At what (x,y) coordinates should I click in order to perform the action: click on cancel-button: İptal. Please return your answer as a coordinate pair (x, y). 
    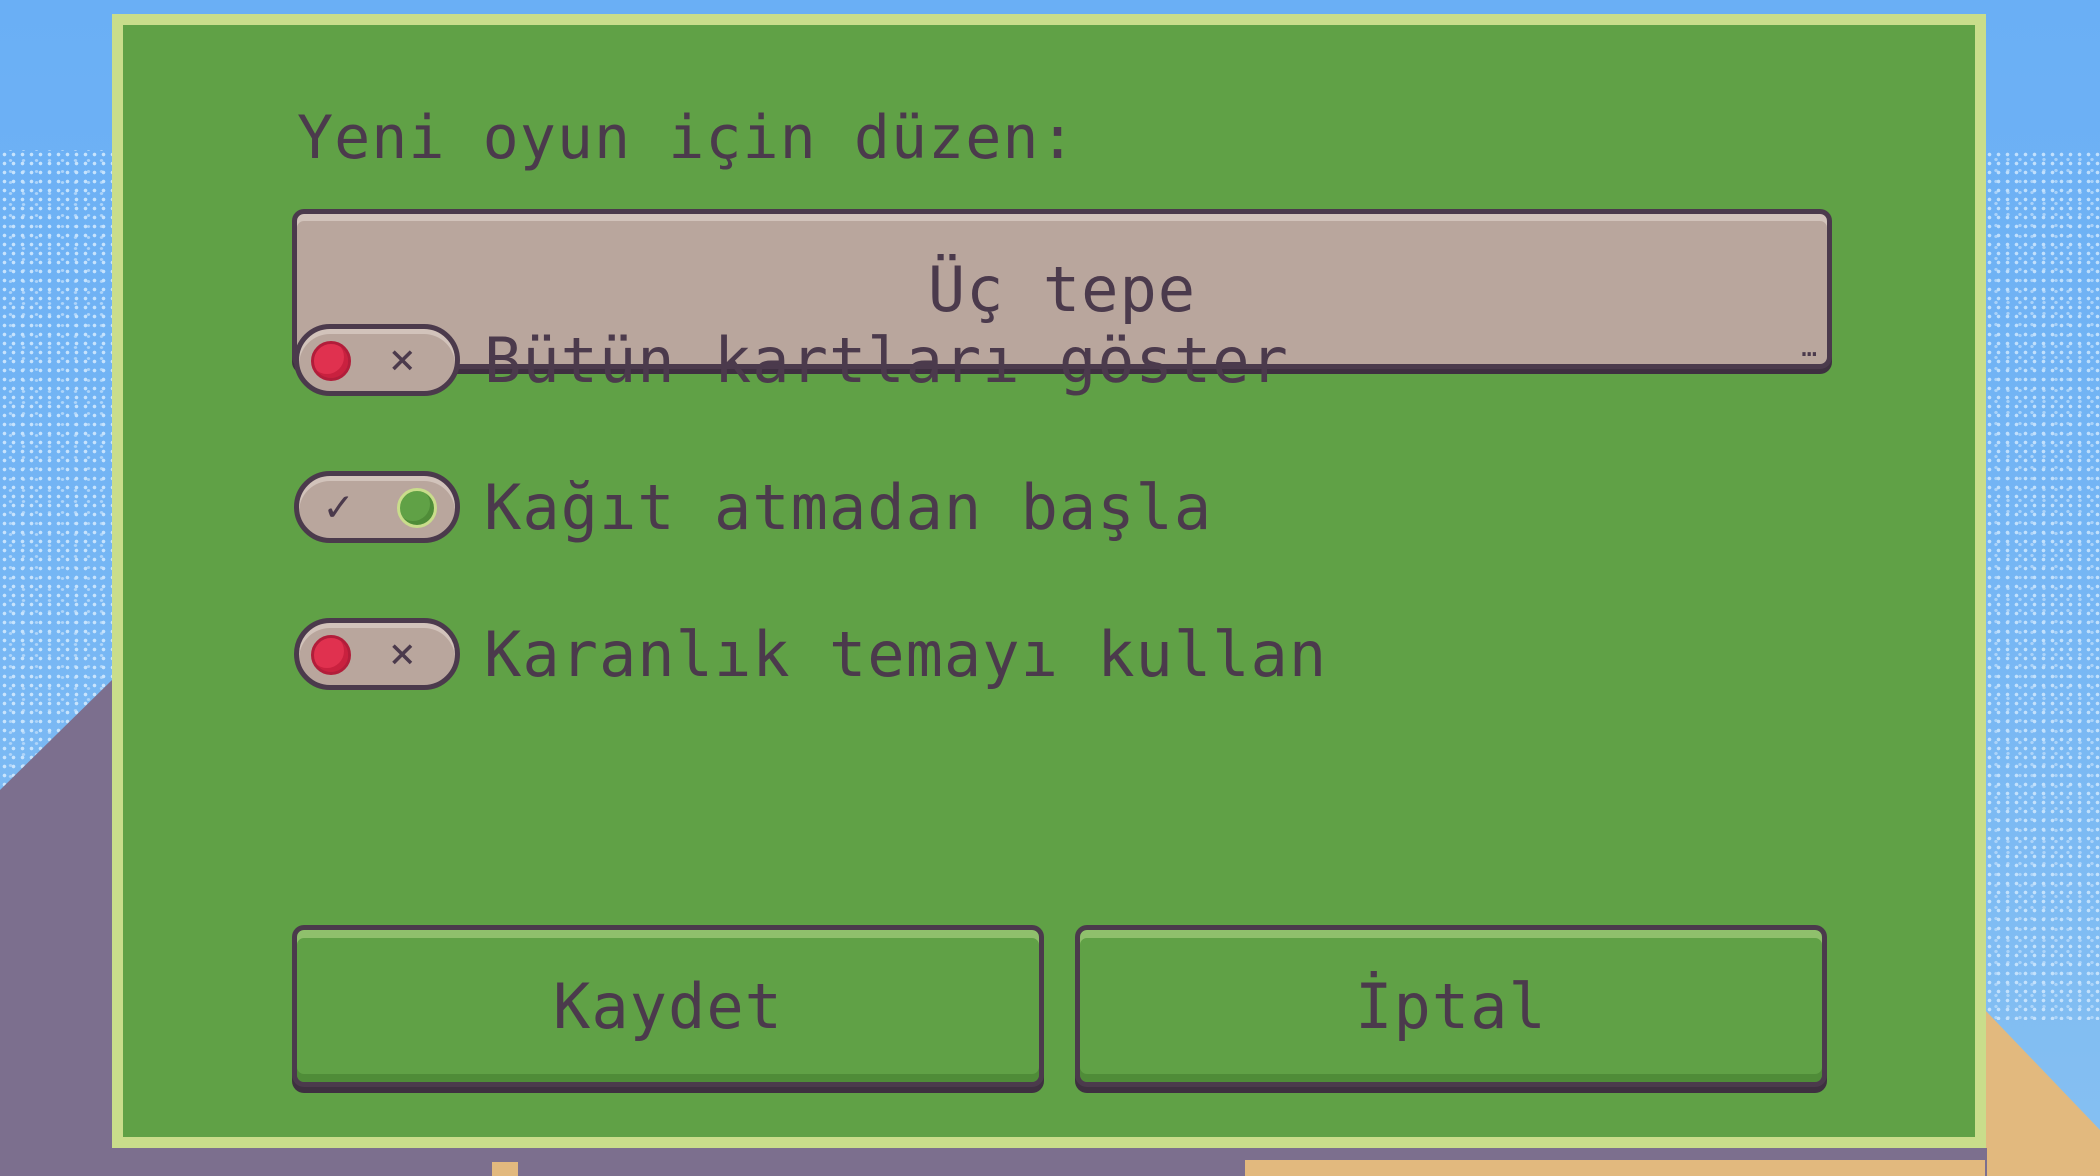
    Looking at the image, I should click on (1451, 1006).